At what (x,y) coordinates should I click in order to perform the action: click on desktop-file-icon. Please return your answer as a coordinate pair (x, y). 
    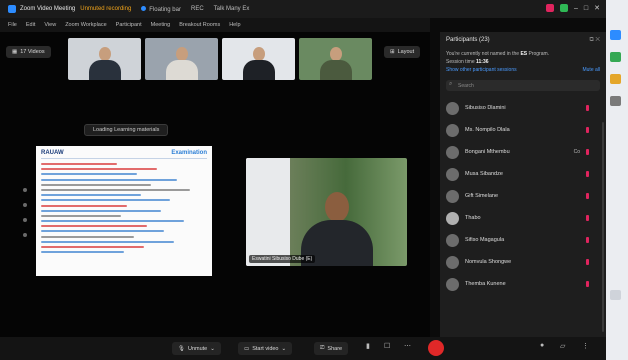
    Looking at the image, I should click on (615, 295).